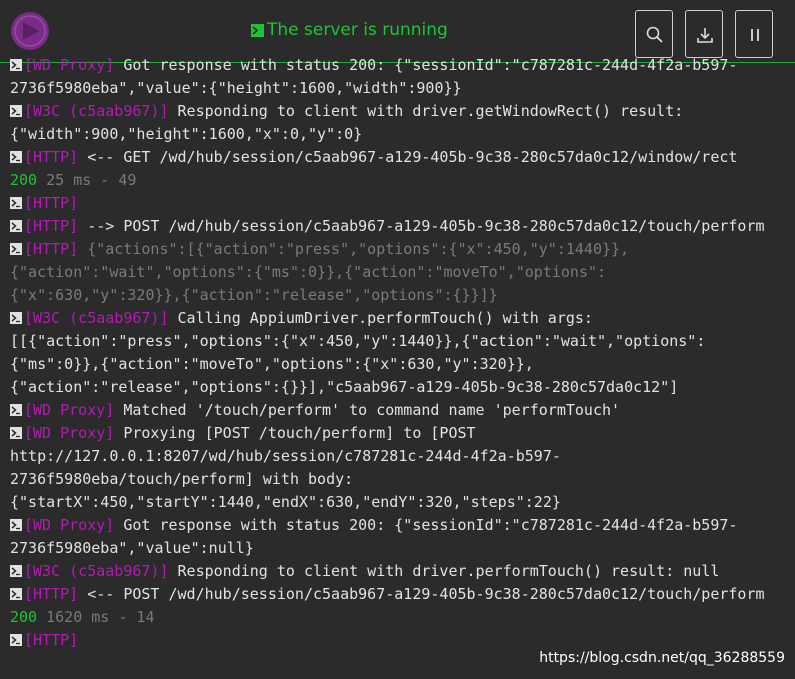  What do you see at coordinates (186, 134) in the screenshot?
I see `log-text: {"width":900,"height":1600,"x":0,"y":0}` at bounding box center [186, 134].